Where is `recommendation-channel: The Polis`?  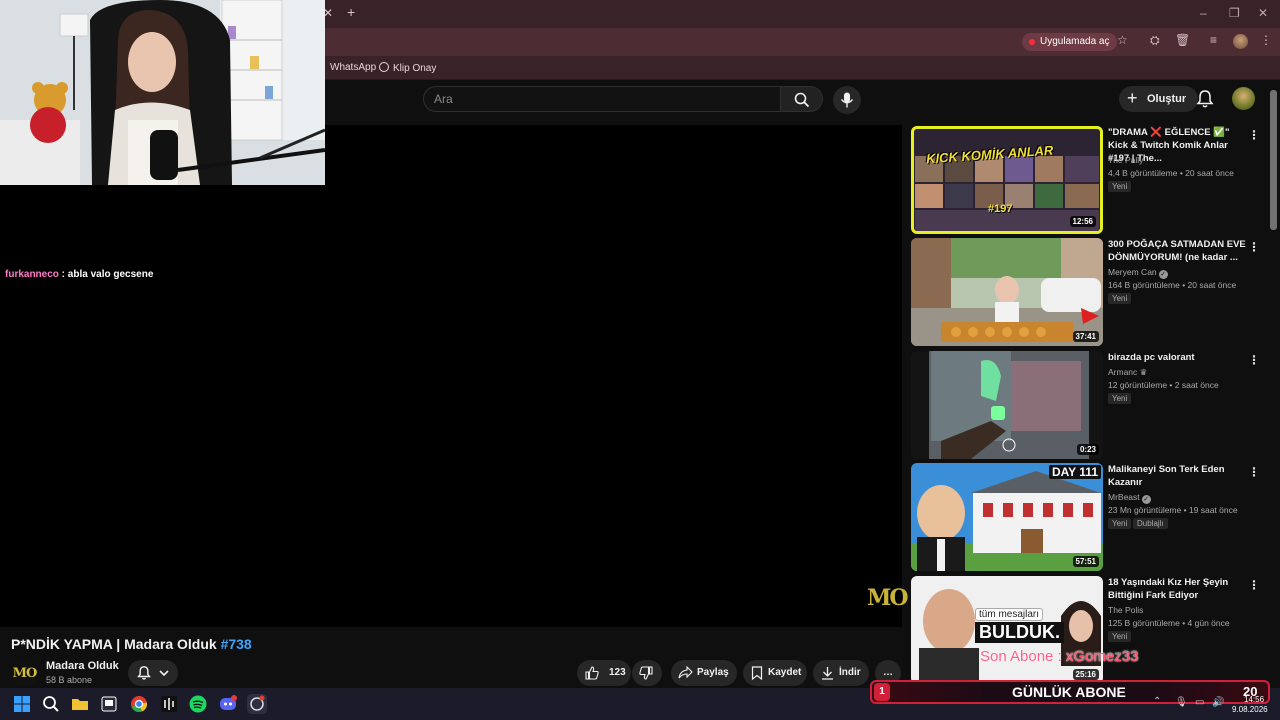 recommendation-channel: The Polis is located at coordinates (1125, 610).